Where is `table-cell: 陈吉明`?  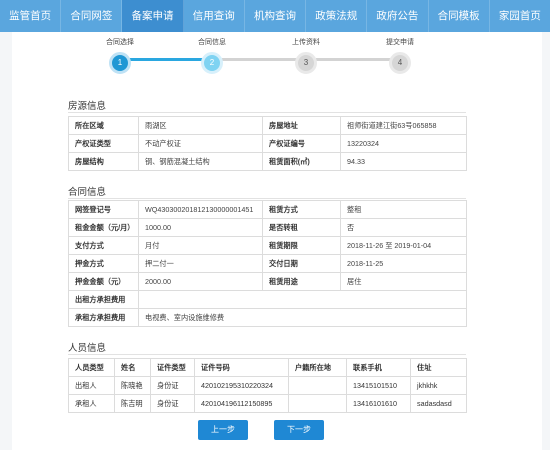
table-cell: 陈吉明 is located at coordinates (132, 403).